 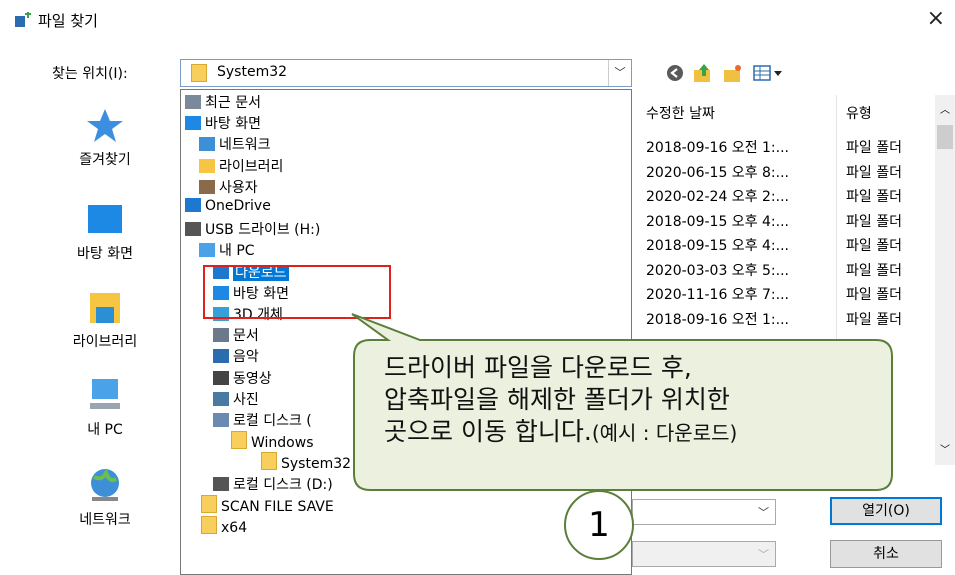 I want to click on callout-line: 압축파일을 해제한 폴더가 위치한, so click(x=557, y=399).